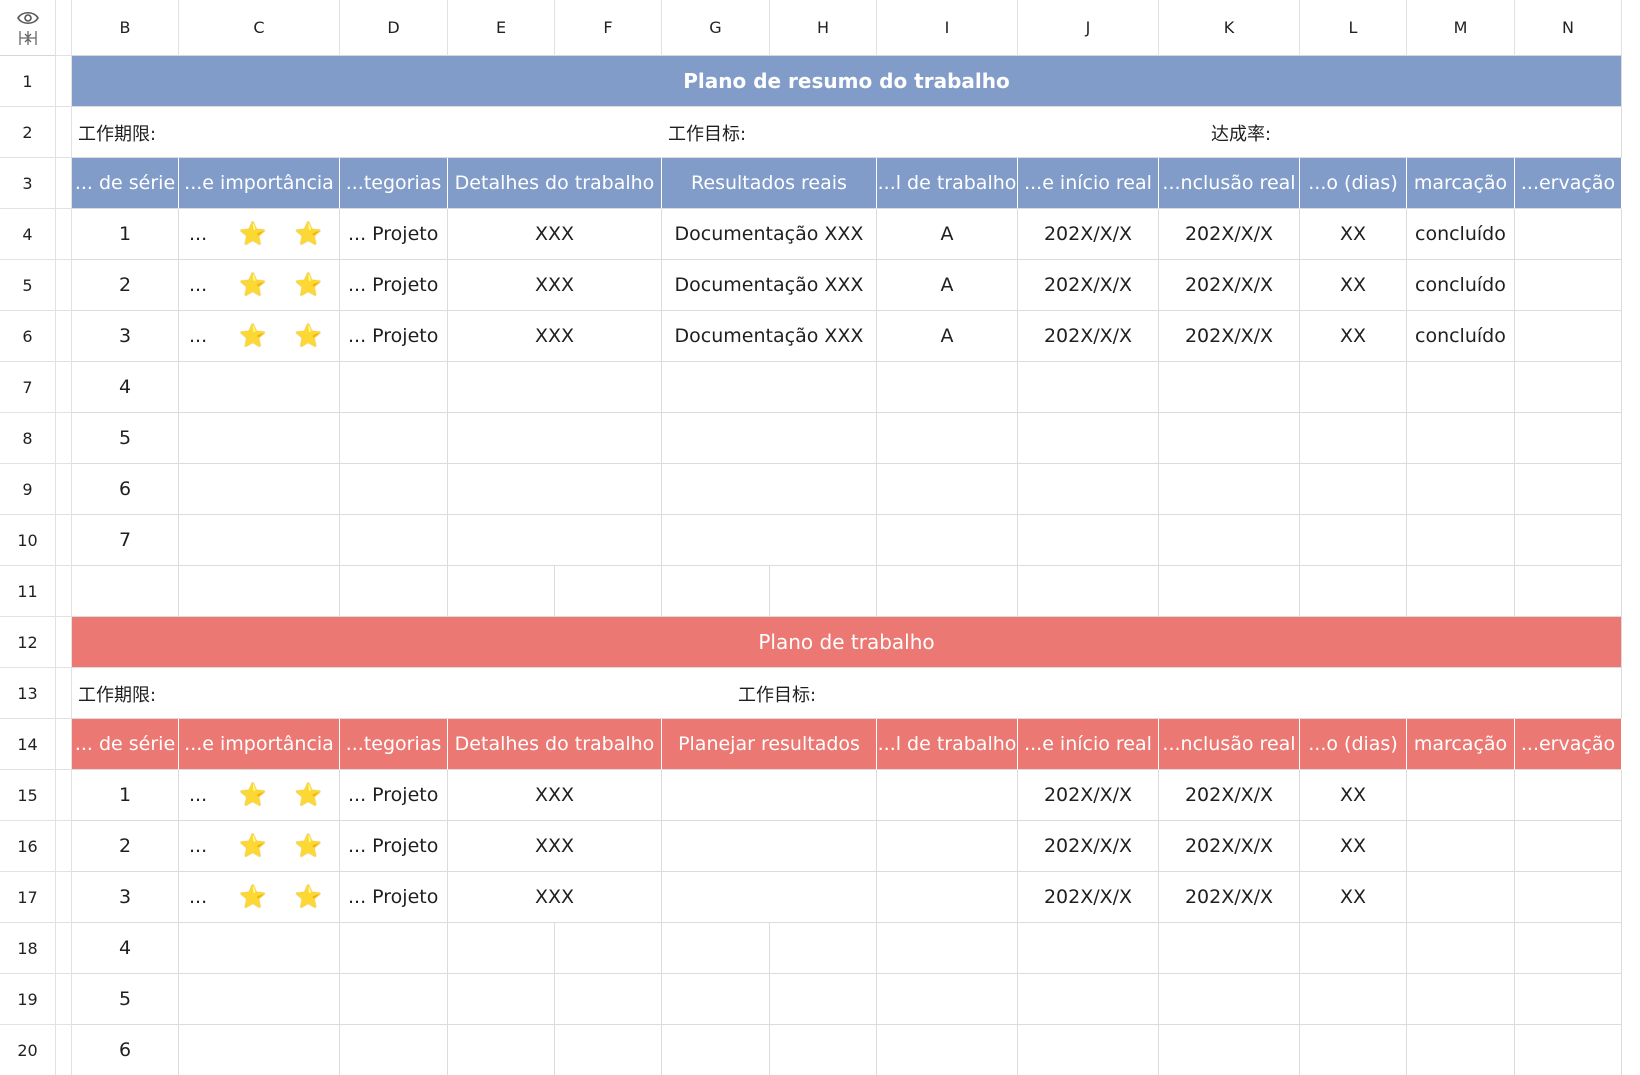  Describe the element at coordinates (125, 948) in the screenshot. I see `serial-cell: 4` at that location.